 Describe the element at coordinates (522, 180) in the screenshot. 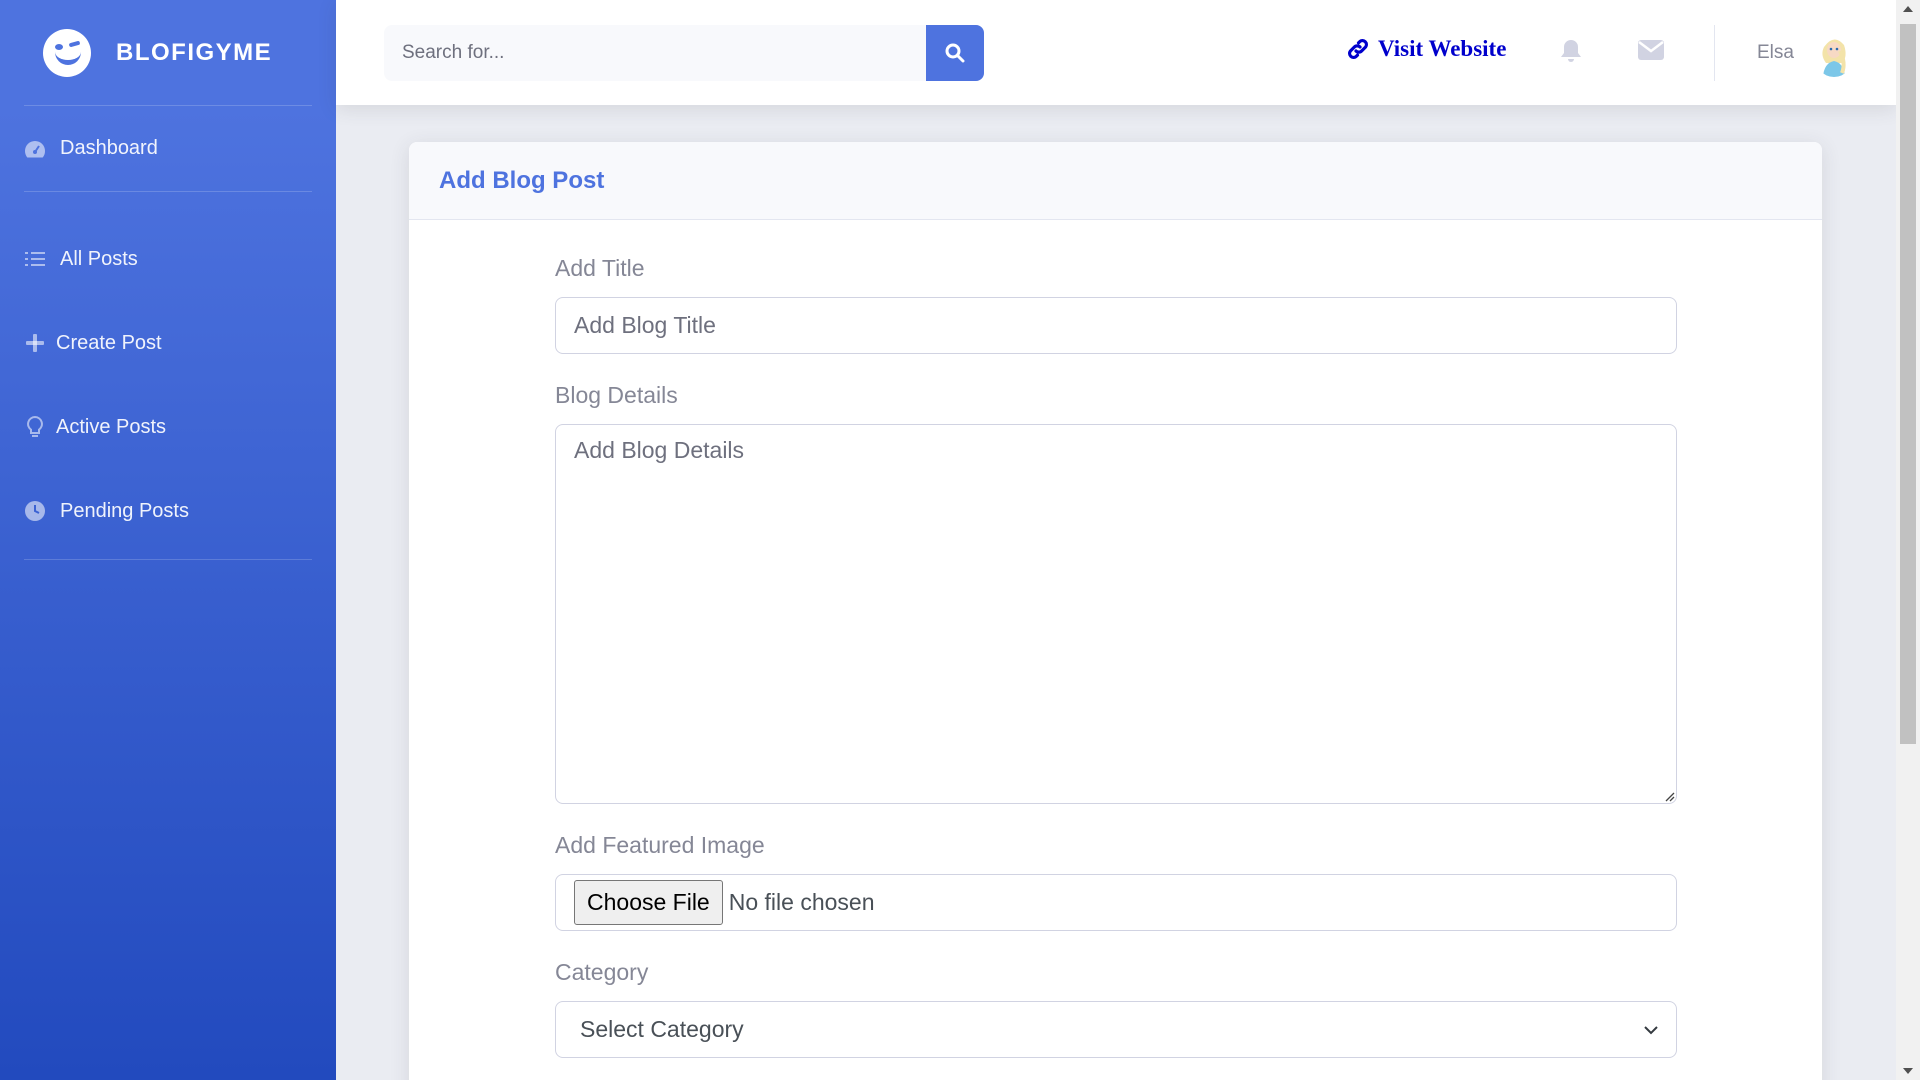

I see `card-title: Add Blog Post` at that location.